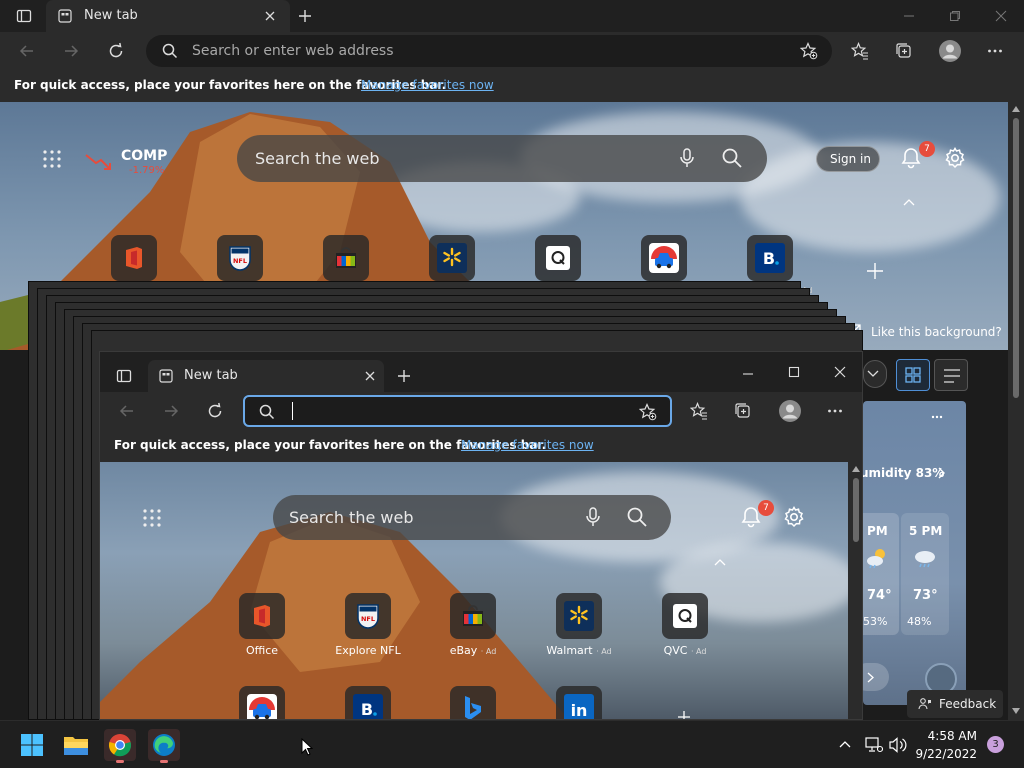 This screenshot has width=1024, height=768. What do you see at coordinates (952, 736) in the screenshot?
I see `clock-time: 4:58 AM` at bounding box center [952, 736].